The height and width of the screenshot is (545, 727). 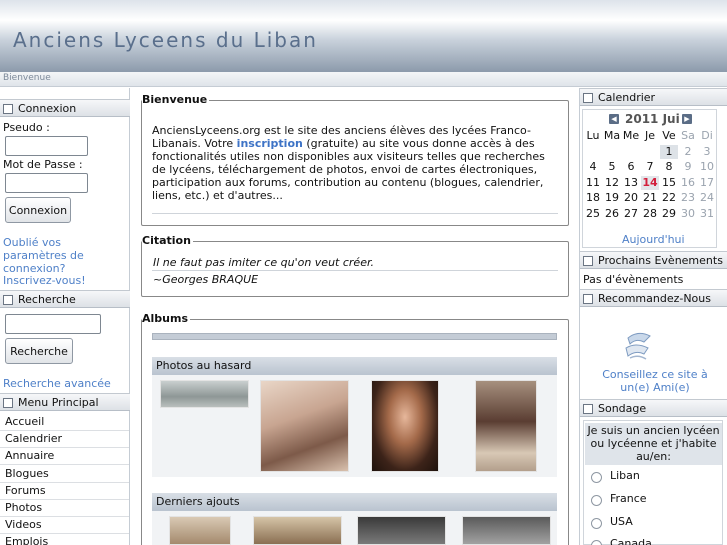 I want to click on menu-item-annuaire: Annuaire, so click(x=64, y=456).